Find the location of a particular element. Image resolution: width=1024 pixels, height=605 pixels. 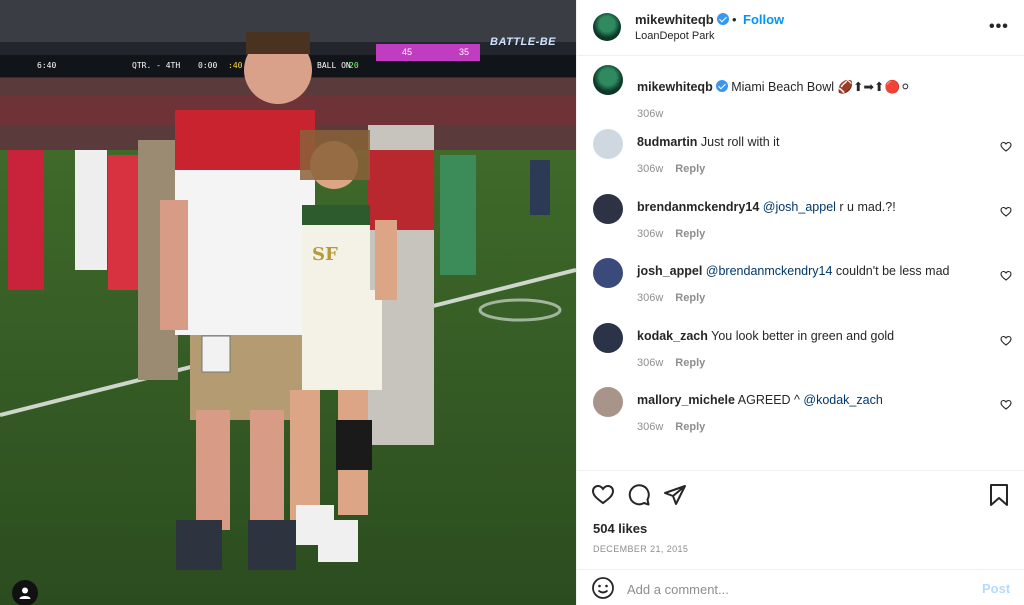

author-avatar is located at coordinates (607, 27).